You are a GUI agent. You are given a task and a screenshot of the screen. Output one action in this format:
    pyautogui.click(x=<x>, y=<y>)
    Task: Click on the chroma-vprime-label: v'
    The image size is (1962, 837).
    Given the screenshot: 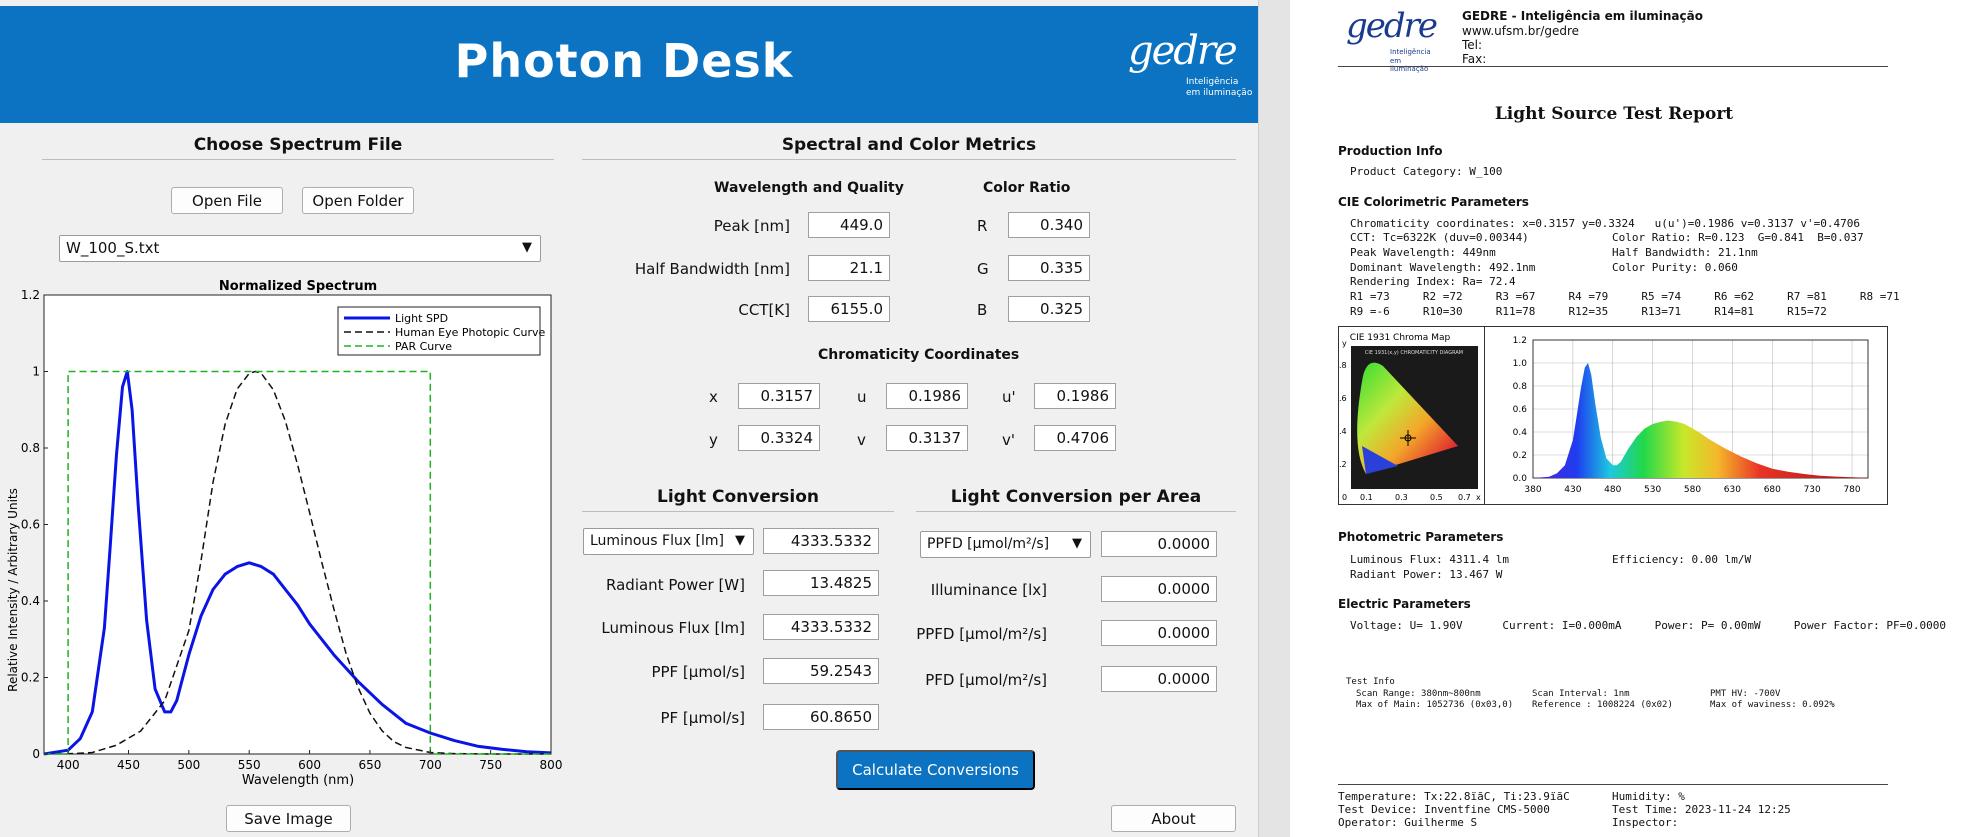 What is the action you would take?
    pyautogui.click(x=1009, y=440)
    